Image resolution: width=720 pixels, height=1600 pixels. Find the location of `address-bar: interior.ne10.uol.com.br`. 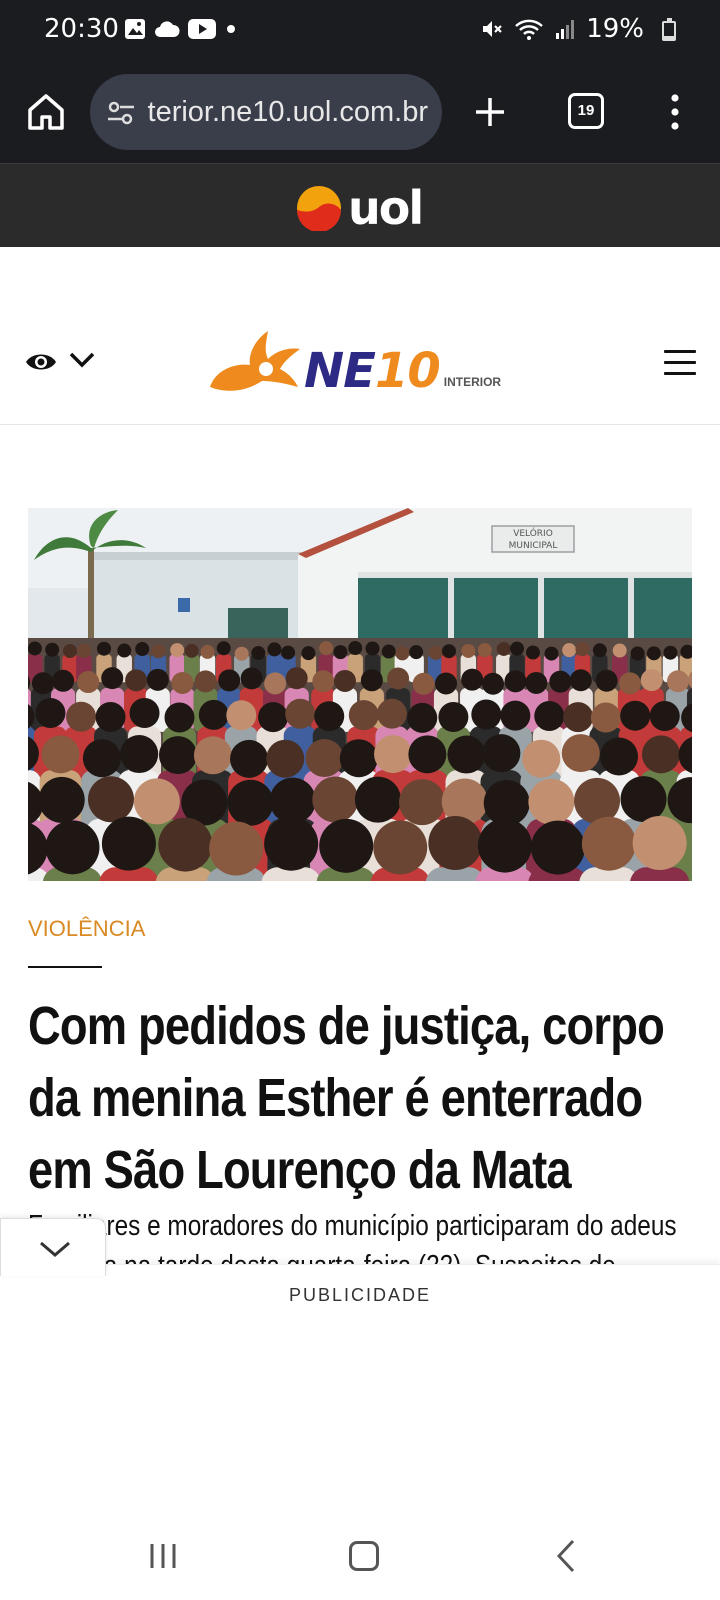

address-bar: interior.ne10.uol.com.br is located at coordinates (266, 112).